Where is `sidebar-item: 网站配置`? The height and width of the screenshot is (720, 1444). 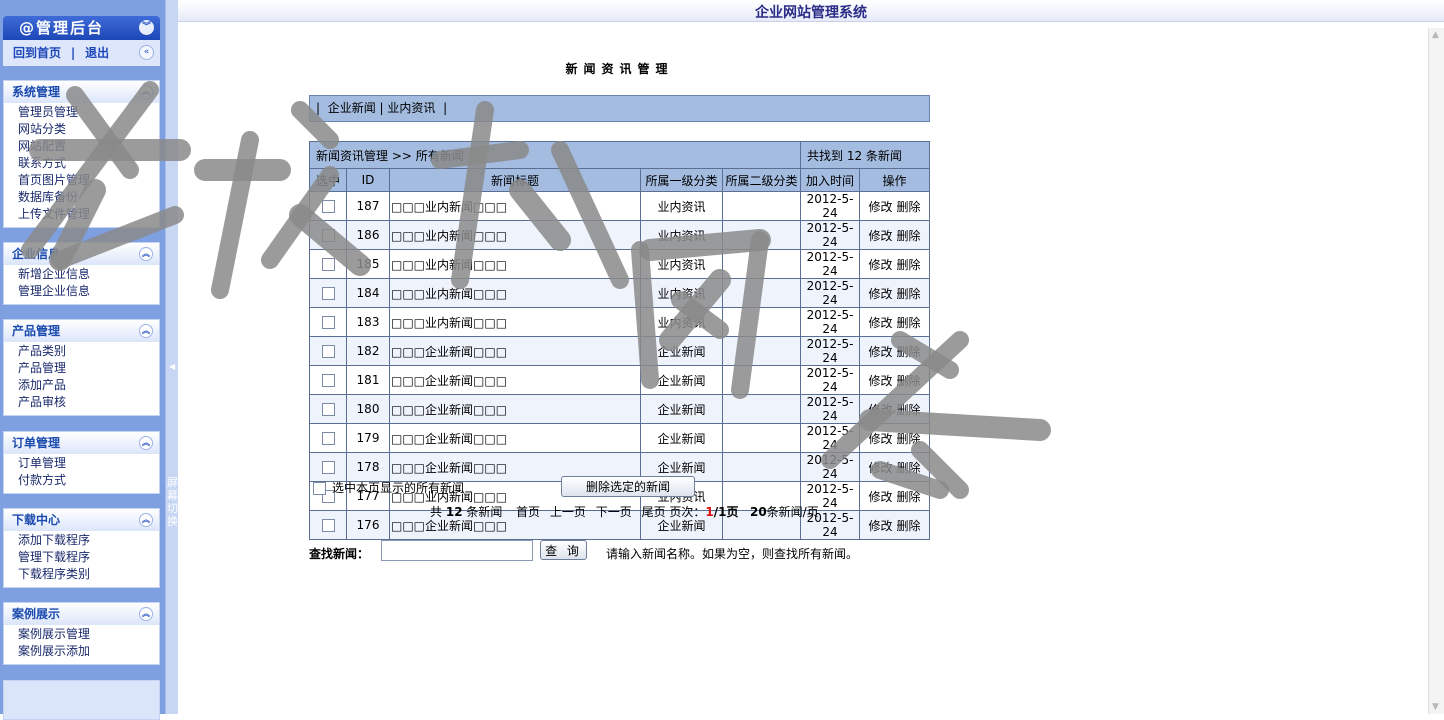
sidebar-item: 网站配置 is located at coordinates (88, 146).